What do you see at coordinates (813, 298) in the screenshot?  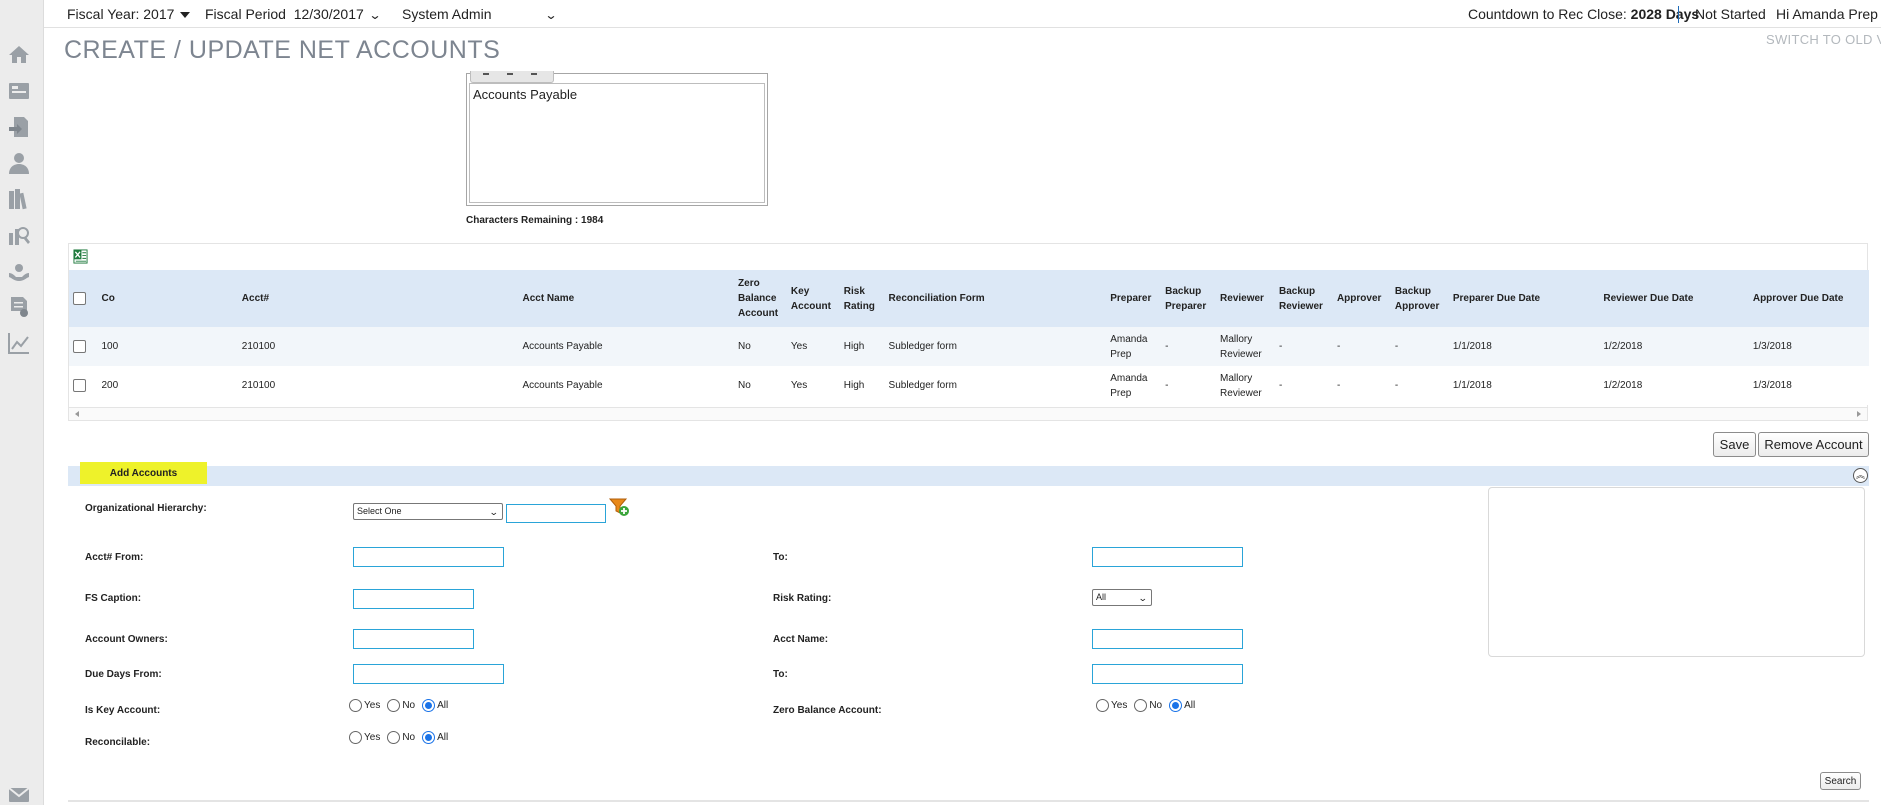 I see `column-header: Key Account` at bounding box center [813, 298].